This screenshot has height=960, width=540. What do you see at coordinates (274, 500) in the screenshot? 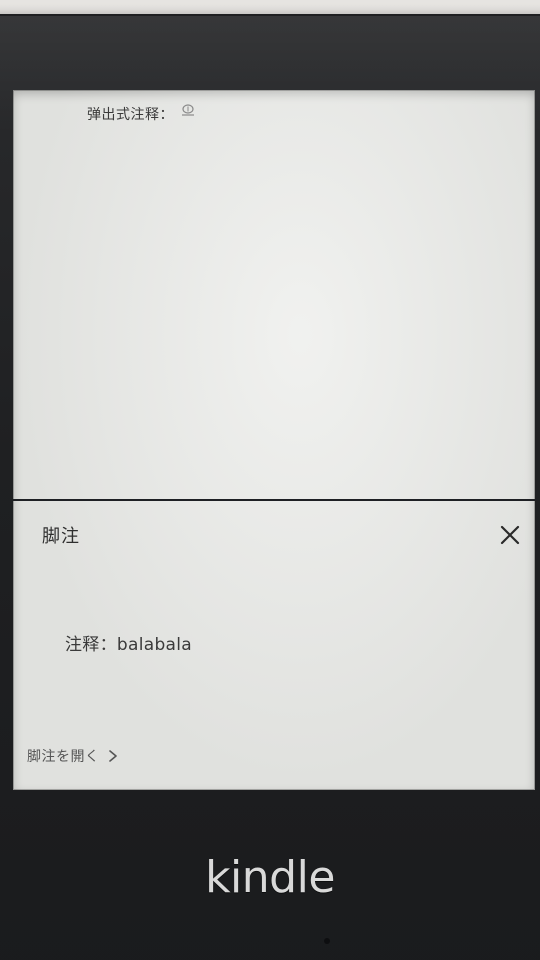
I see `footnote-panel-divider` at bounding box center [274, 500].